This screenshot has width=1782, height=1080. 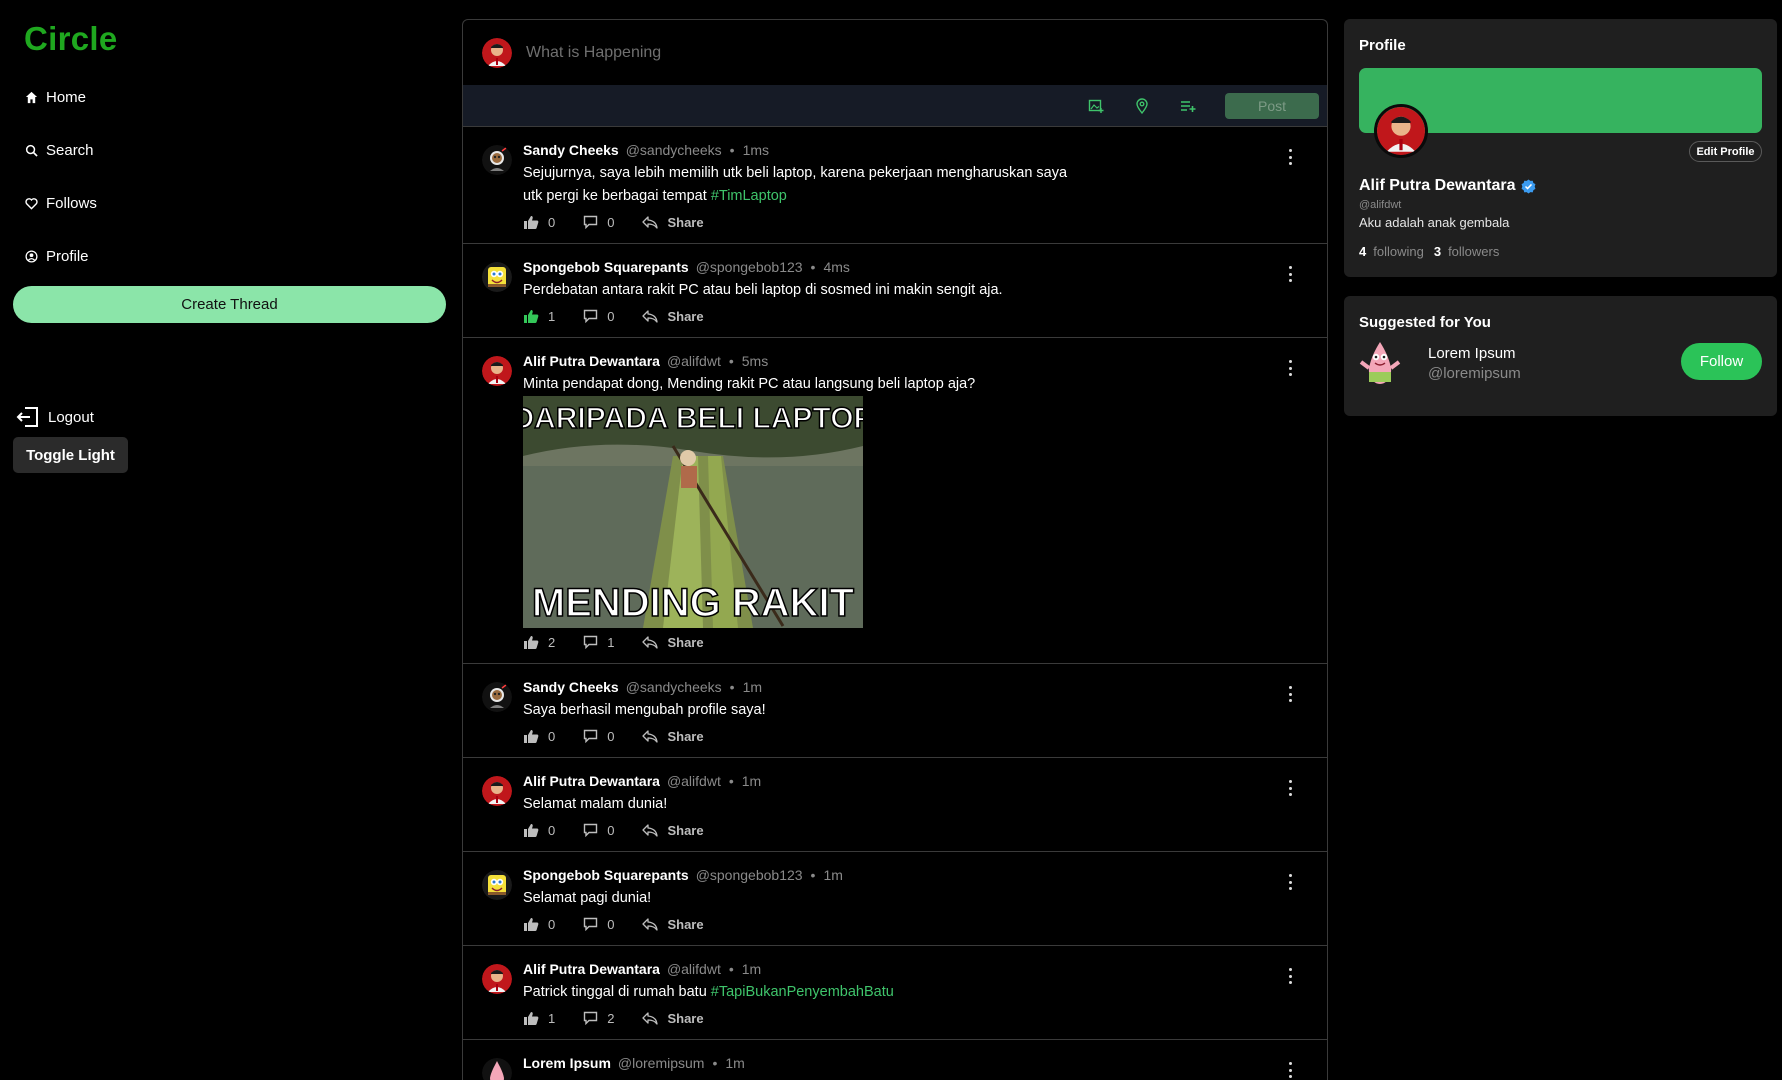 I want to click on timestamp: 1m, so click(x=751, y=969).